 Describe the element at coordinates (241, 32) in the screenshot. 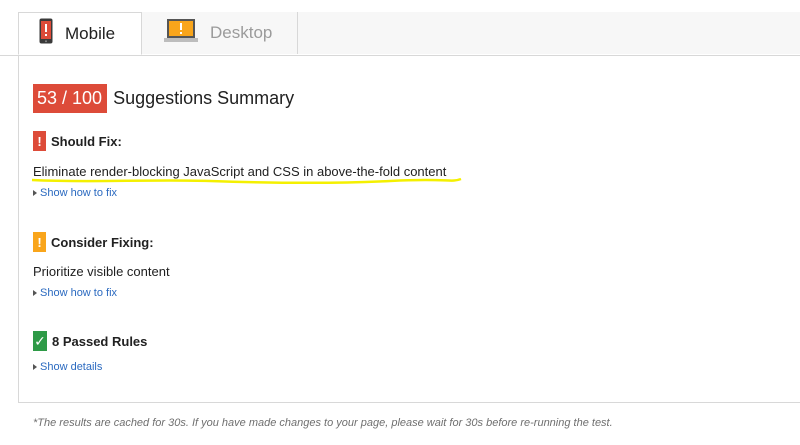

I see `tab-desktop-label: Desktop` at that location.